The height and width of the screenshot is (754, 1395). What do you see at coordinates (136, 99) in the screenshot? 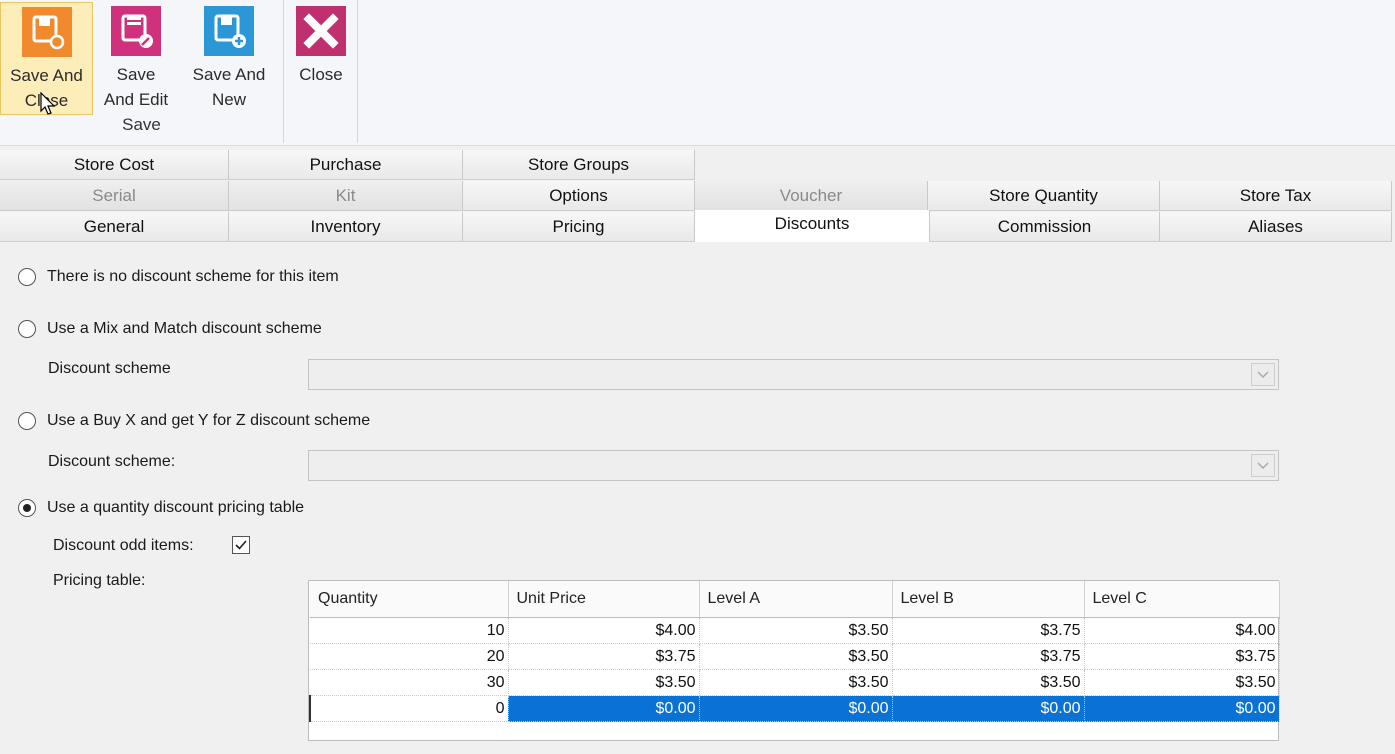
I see `save-and-edit-label-2: And Edit` at bounding box center [136, 99].